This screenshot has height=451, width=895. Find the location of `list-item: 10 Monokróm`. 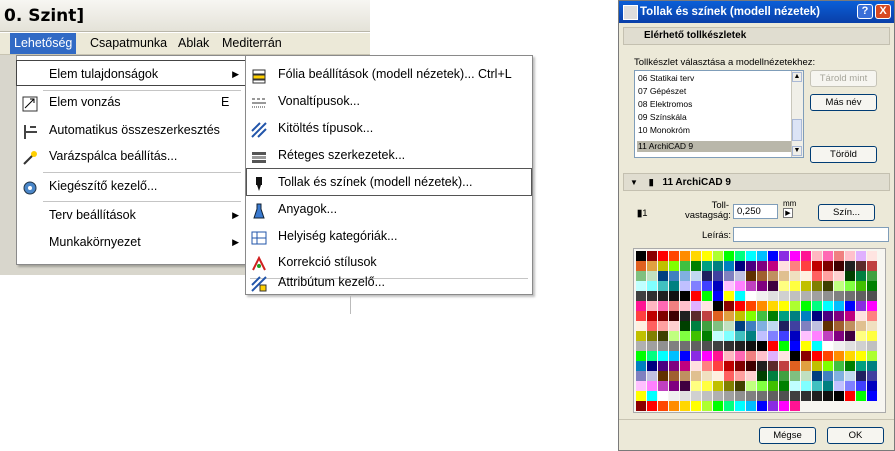

list-item: 10 Monokróm is located at coordinates (714, 130).